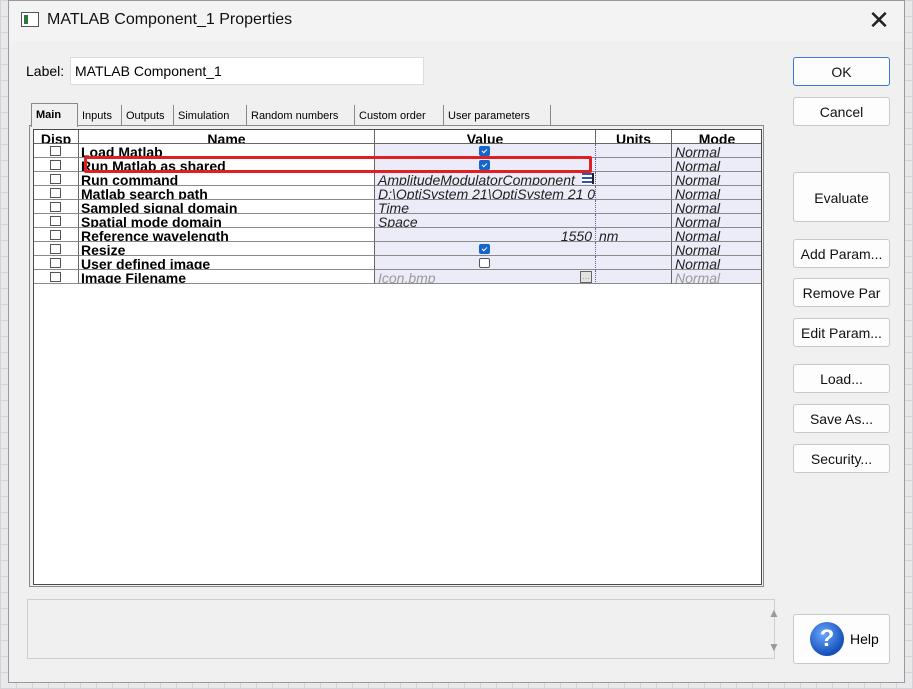 This screenshot has width=913, height=689. I want to click on param-name: Load Matlab, so click(227, 151).